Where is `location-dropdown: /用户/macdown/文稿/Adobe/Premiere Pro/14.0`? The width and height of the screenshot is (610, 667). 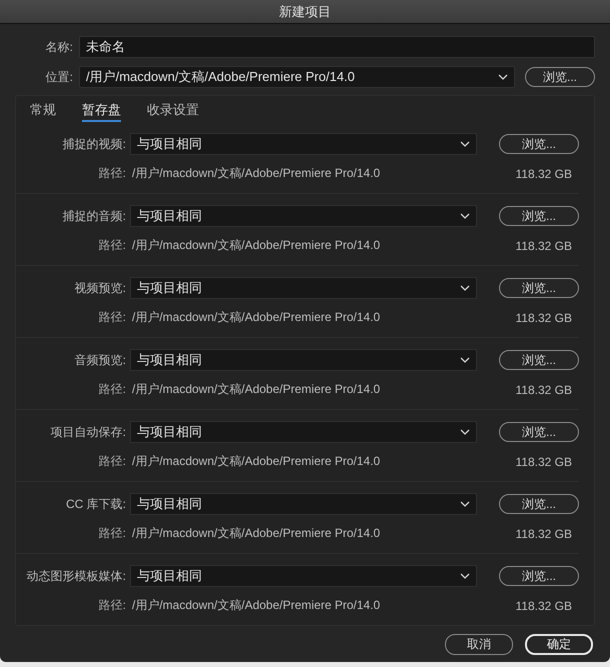 location-dropdown: /用户/macdown/文稿/Adobe/Premiere Pro/14.0 is located at coordinates (297, 77).